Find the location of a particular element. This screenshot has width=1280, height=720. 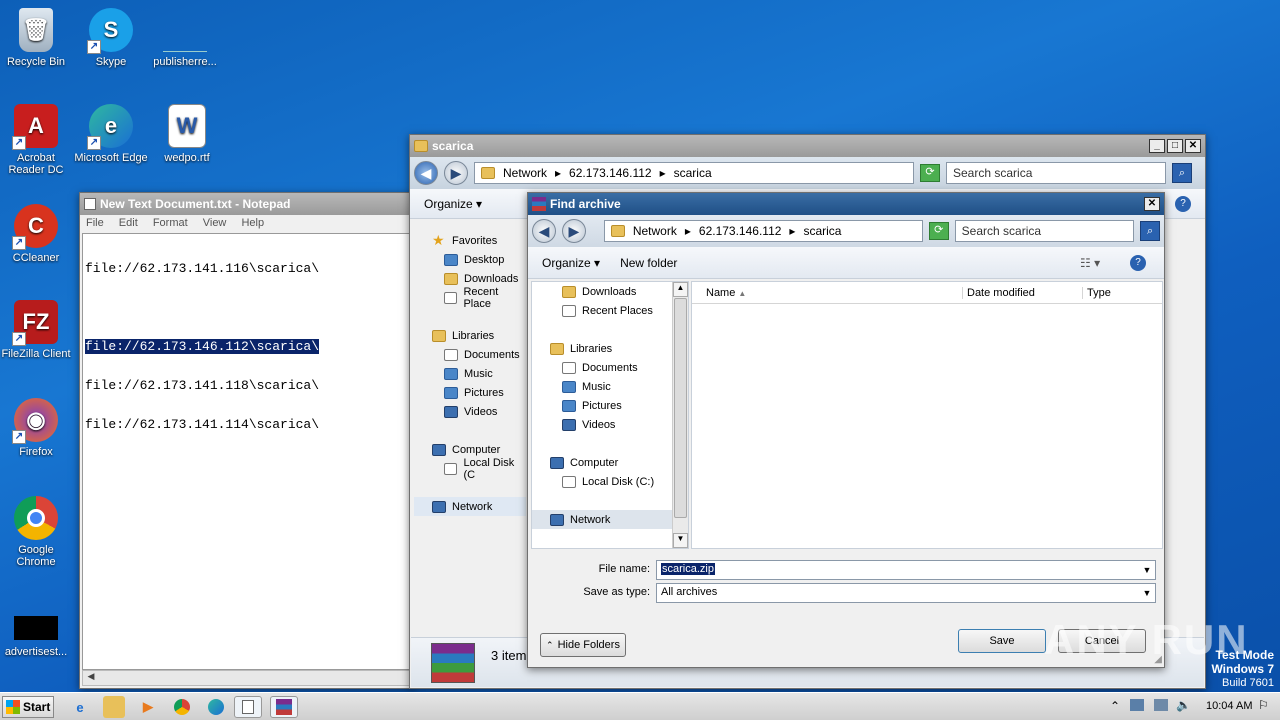

help-icon: ? is located at coordinates (1183, 203).